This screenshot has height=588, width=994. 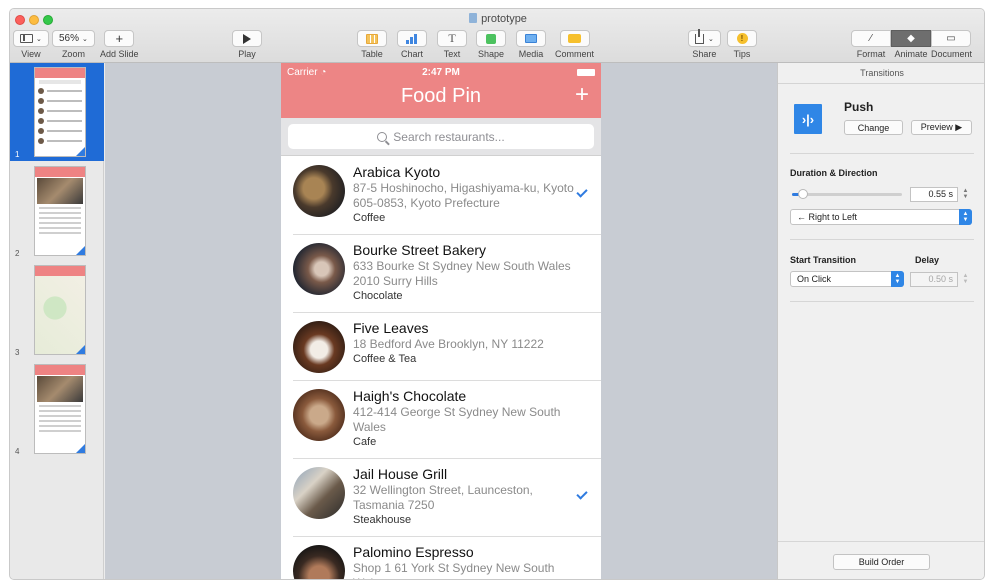 I want to click on add-icon: +, so click(x=582, y=95).